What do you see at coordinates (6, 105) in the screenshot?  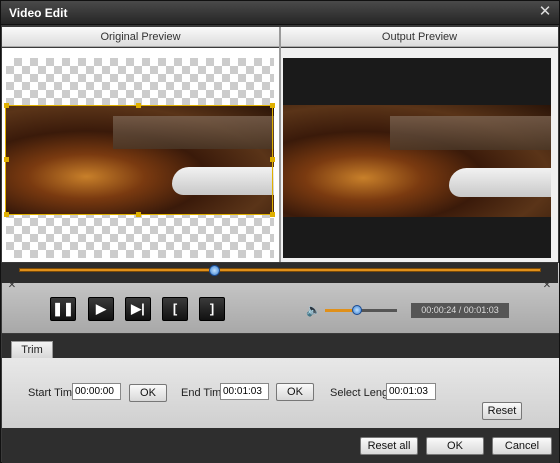 I see `crop-handle-top-left` at bounding box center [6, 105].